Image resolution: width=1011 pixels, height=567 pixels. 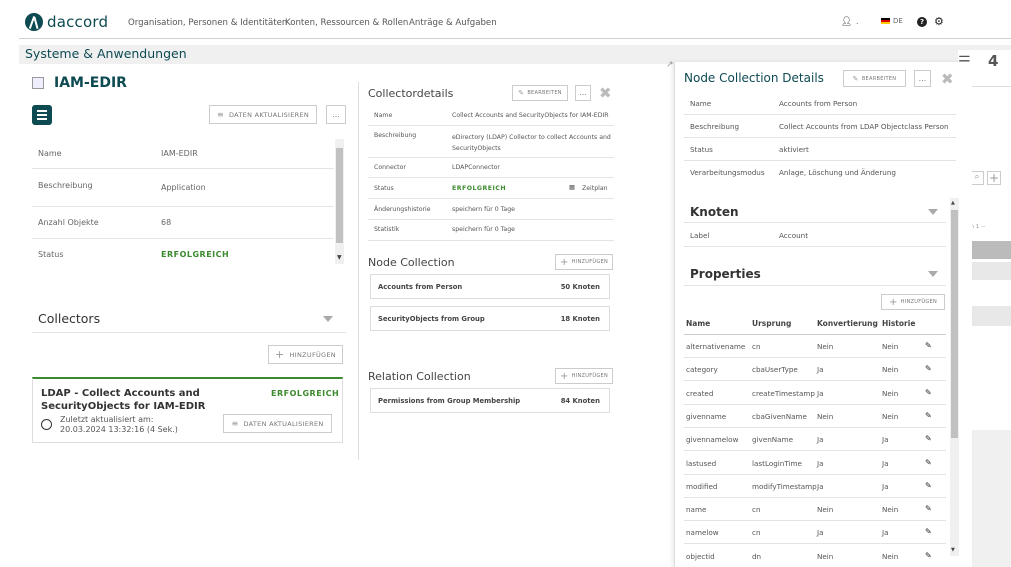 What do you see at coordinates (269, 114) in the screenshot?
I see `refresh-data-label: DATEN AKTUALISIEREN` at bounding box center [269, 114].